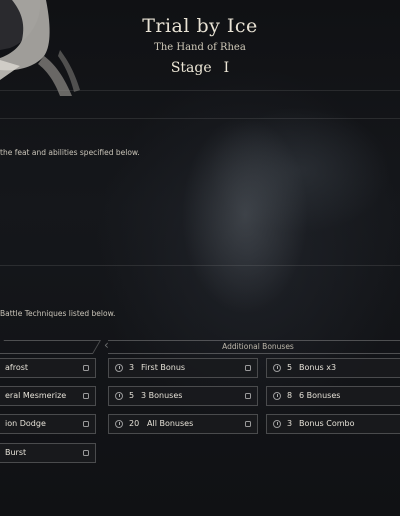 The image size is (400, 516). I want to click on bonus-label: Bonus Combo, so click(327, 423).